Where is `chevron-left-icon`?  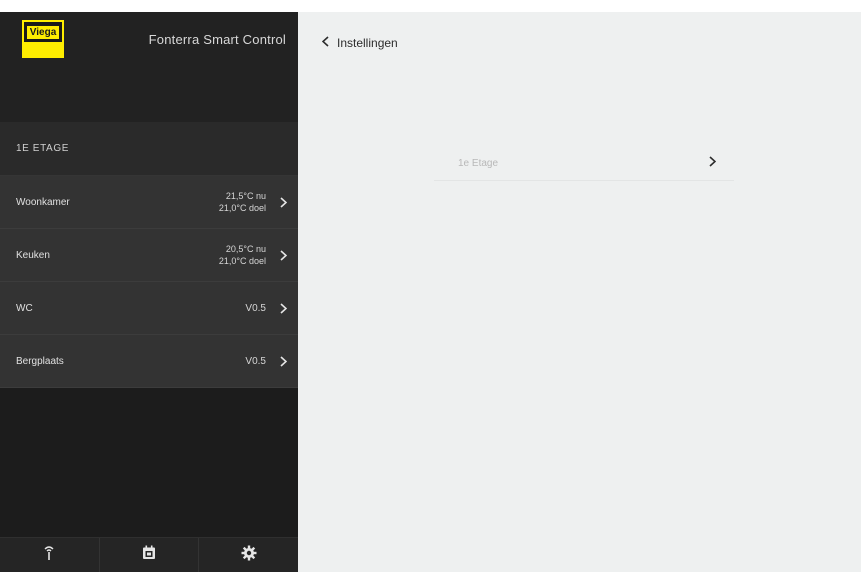 chevron-left-icon is located at coordinates (325, 43).